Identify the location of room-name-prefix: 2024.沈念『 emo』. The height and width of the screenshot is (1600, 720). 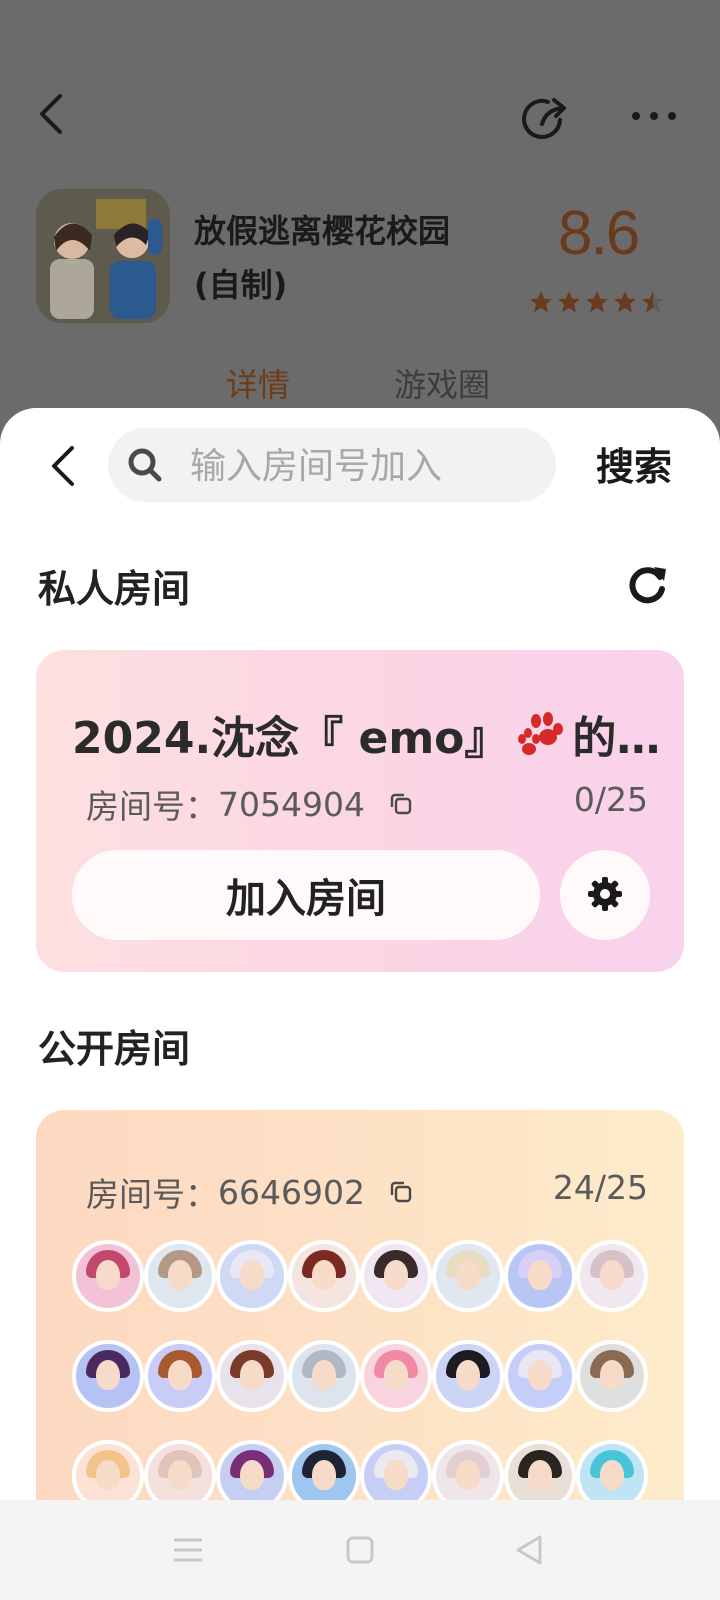
(290, 738).